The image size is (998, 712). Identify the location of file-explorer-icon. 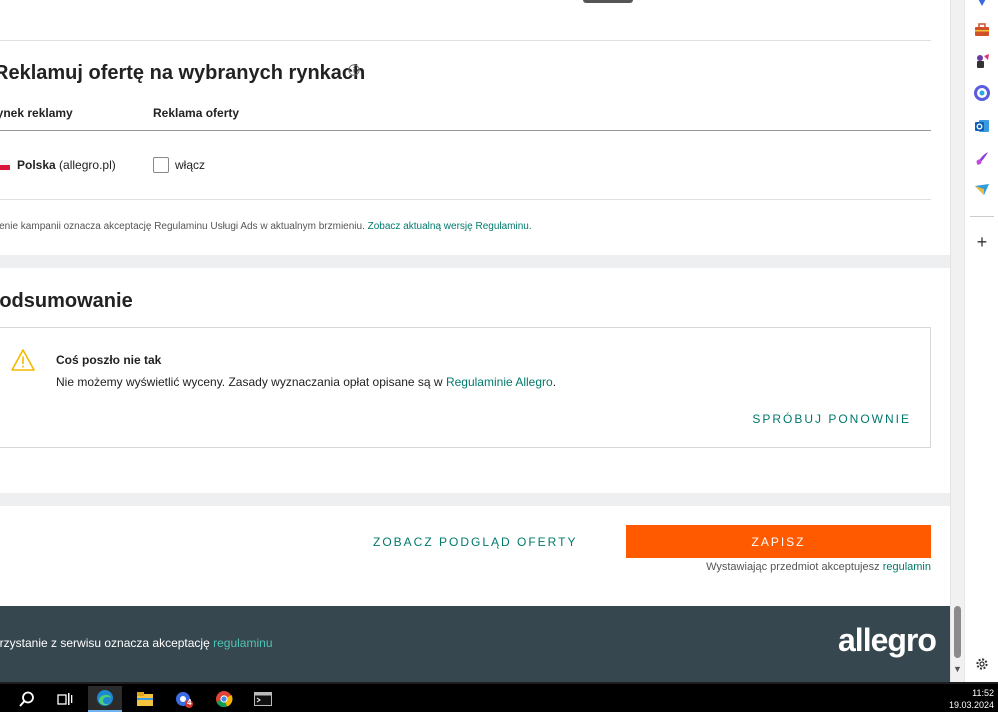
(145, 699).